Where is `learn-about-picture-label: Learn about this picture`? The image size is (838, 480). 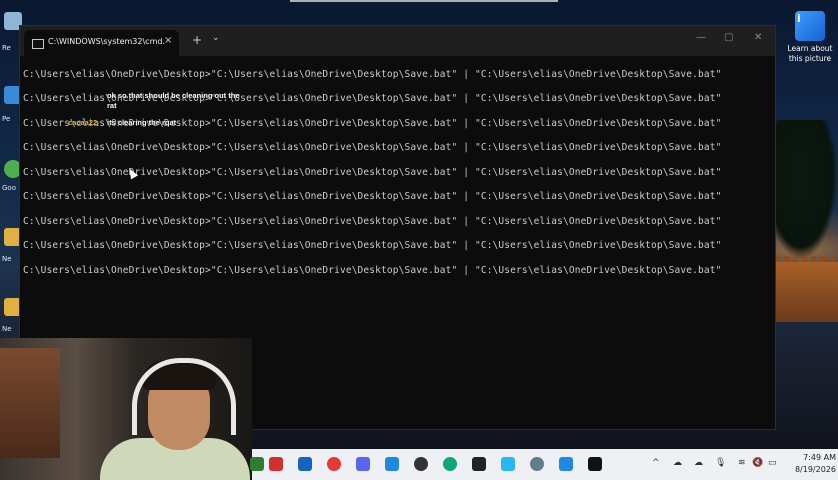 learn-about-picture-label: Learn about this picture is located at coordinates (810, 54).